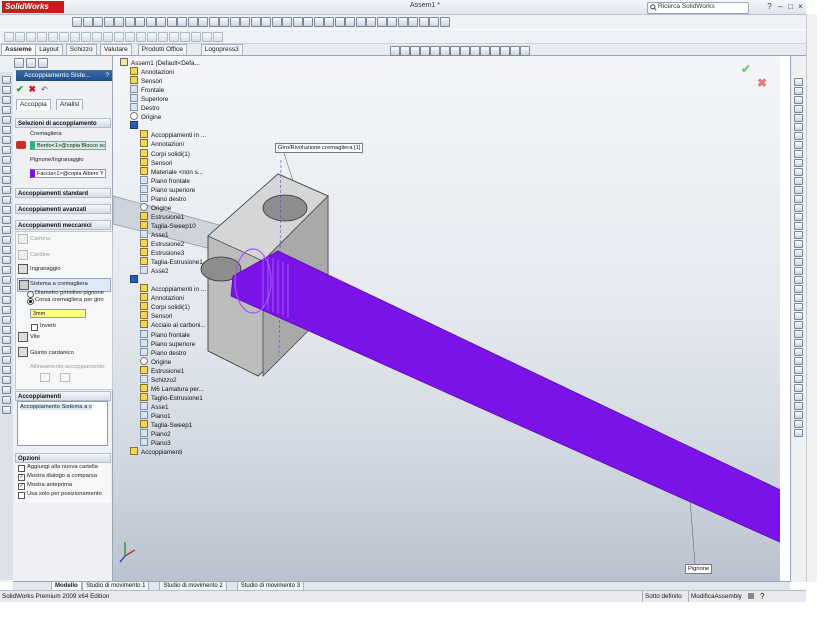 This screenshot has height=640, width=839. I want to click on aligned-icon, so click(45, 377).